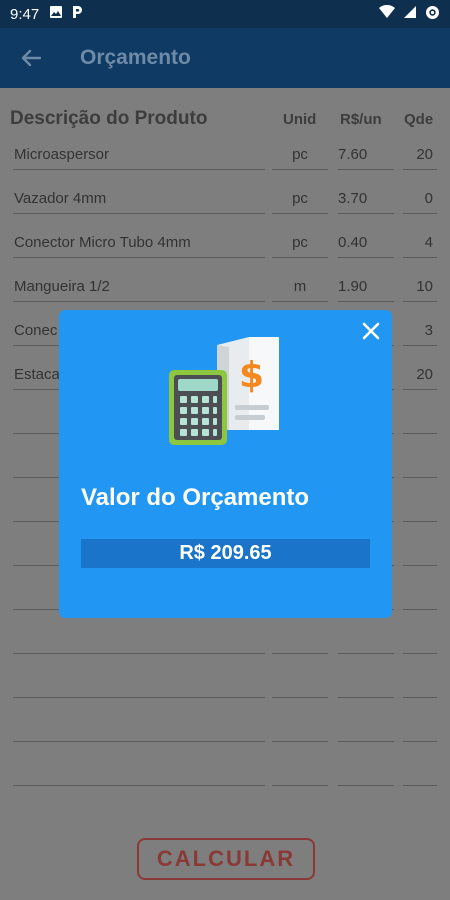 This screenshot has height=900, width=450. Describe the element at coordinates (225, 58) in the screenshot. I see `app-bar: Orçamento` at that location.